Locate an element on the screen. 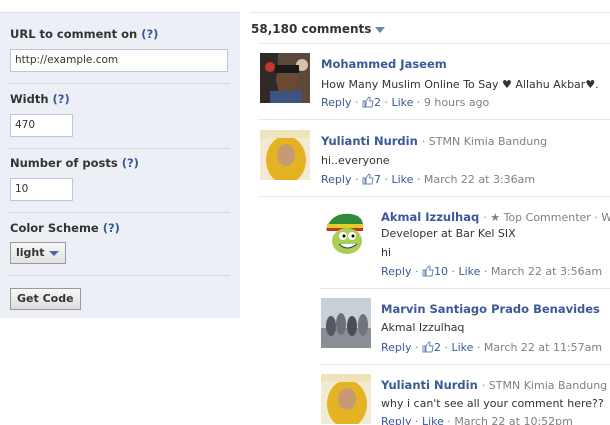 Image resolution: width=610 pixels, height=425 pixels. author-meta: · ★ Top Commenter · Web D is located at coordinates (546, 217).